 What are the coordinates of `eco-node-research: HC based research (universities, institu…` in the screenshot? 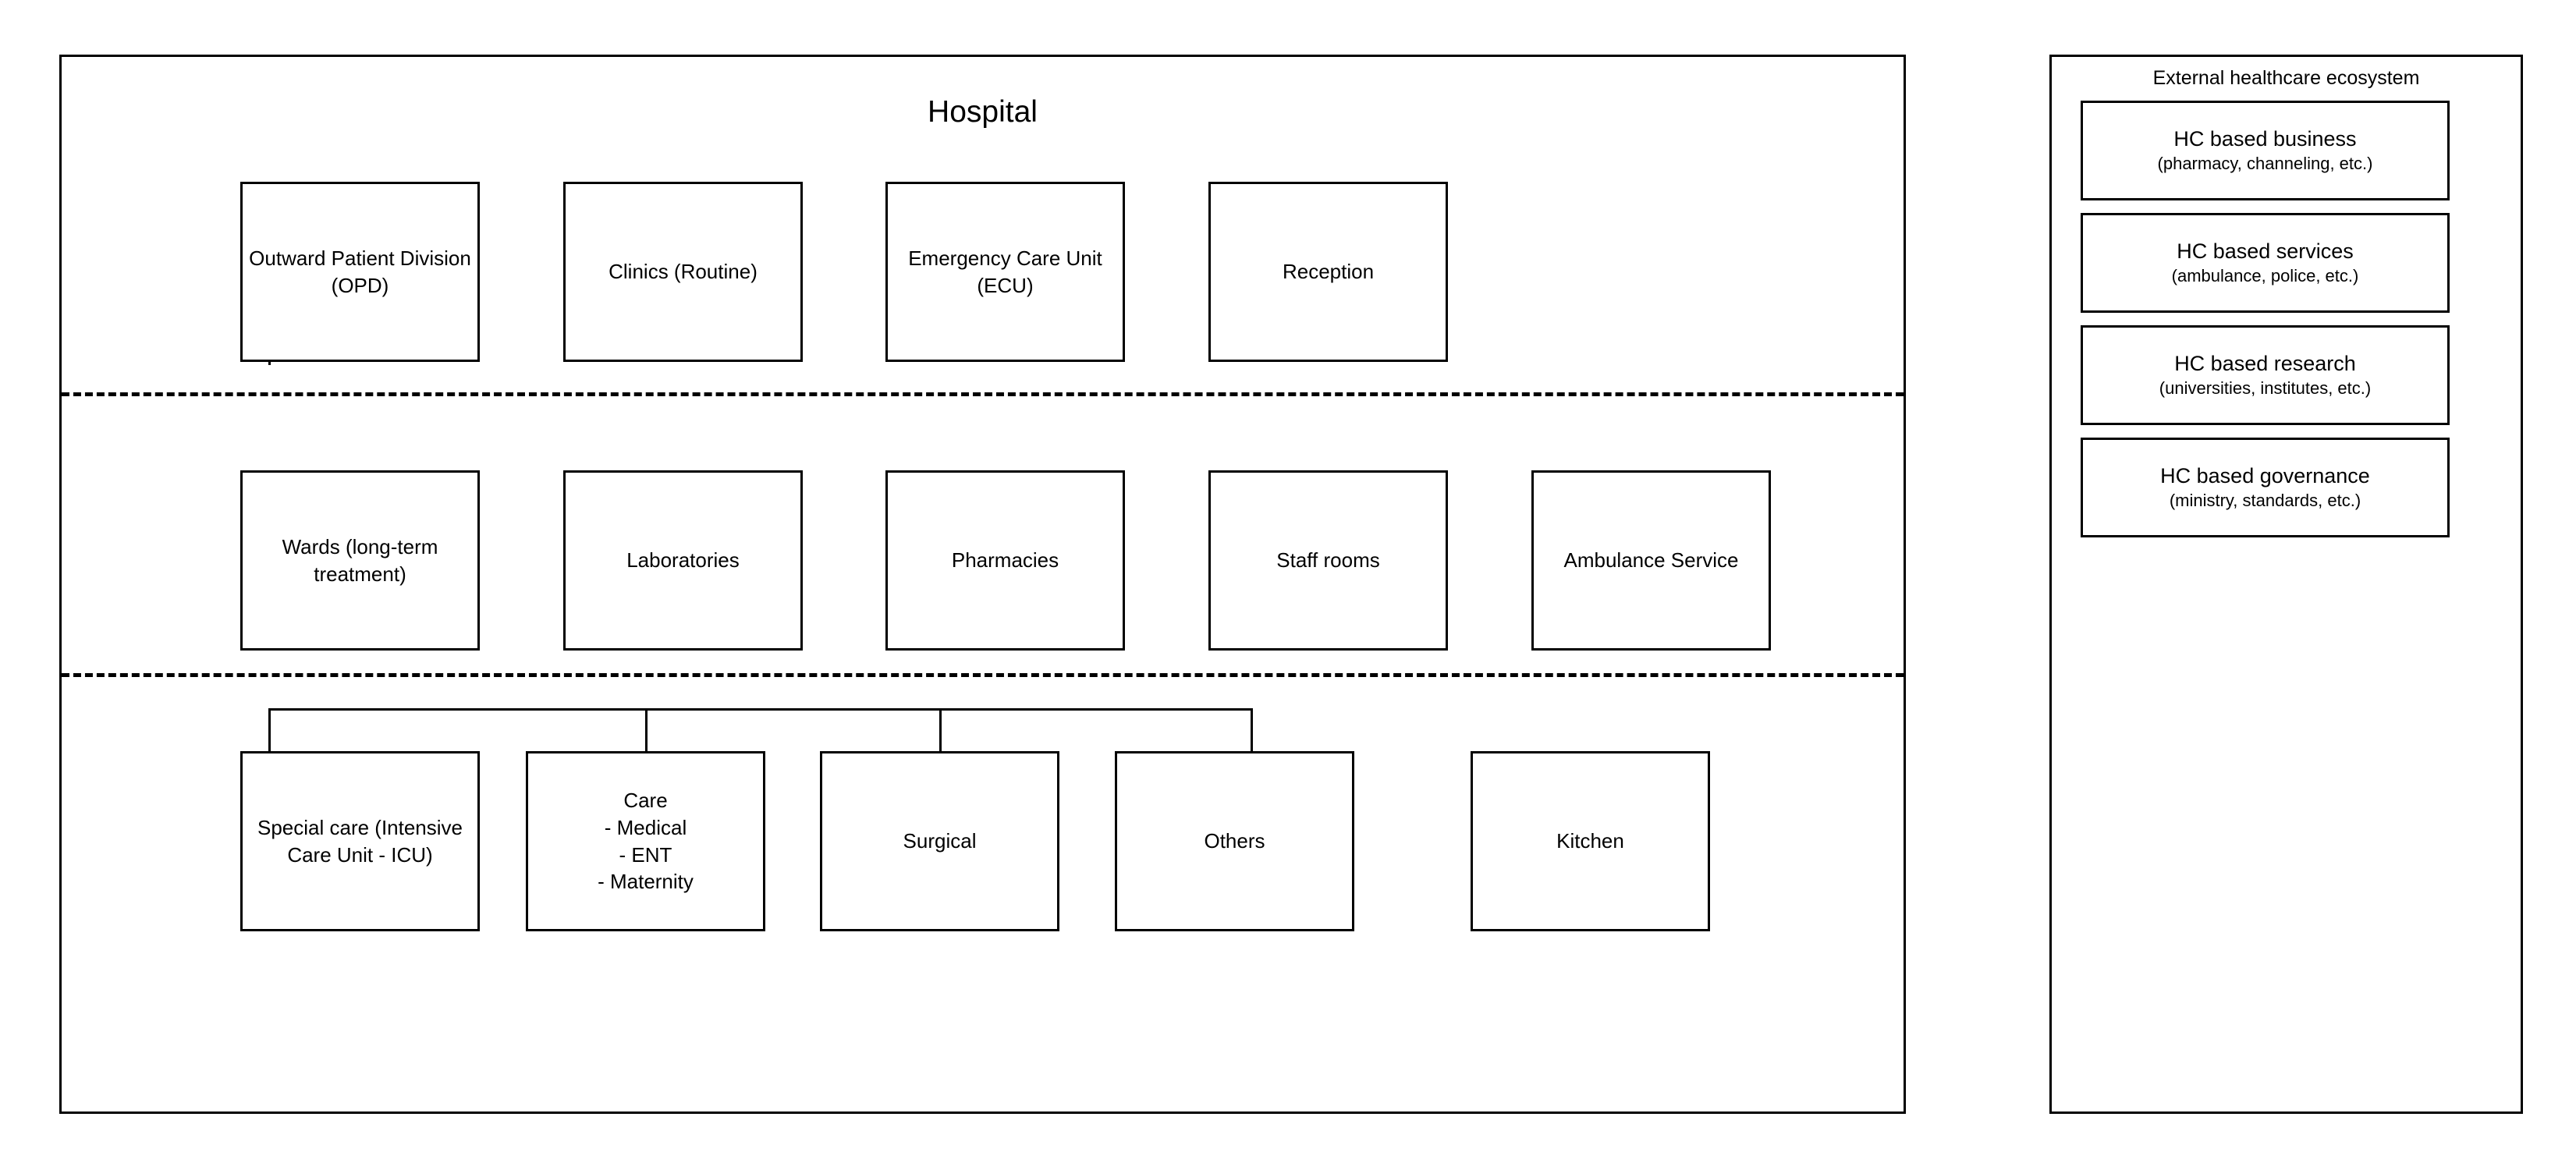 It's located at (2265, 375).